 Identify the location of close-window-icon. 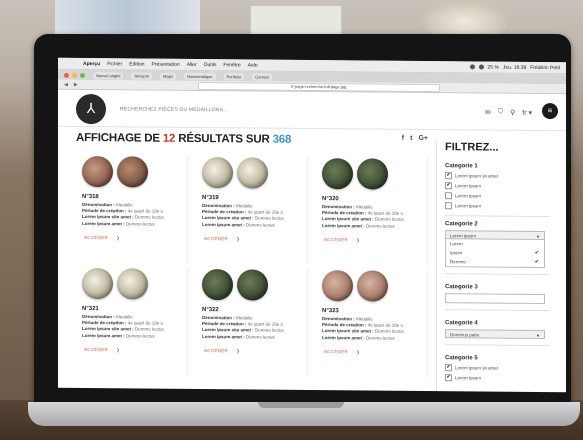
(66, 75).